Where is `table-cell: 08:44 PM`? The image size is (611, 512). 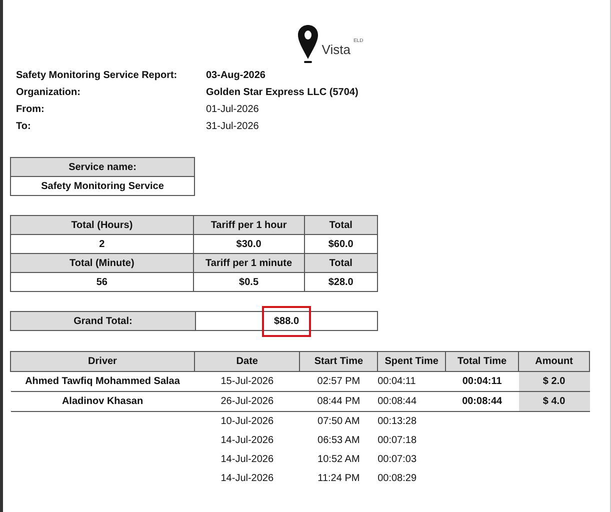 table-cell: 08:44 PM is located at coordinates (338, 401).